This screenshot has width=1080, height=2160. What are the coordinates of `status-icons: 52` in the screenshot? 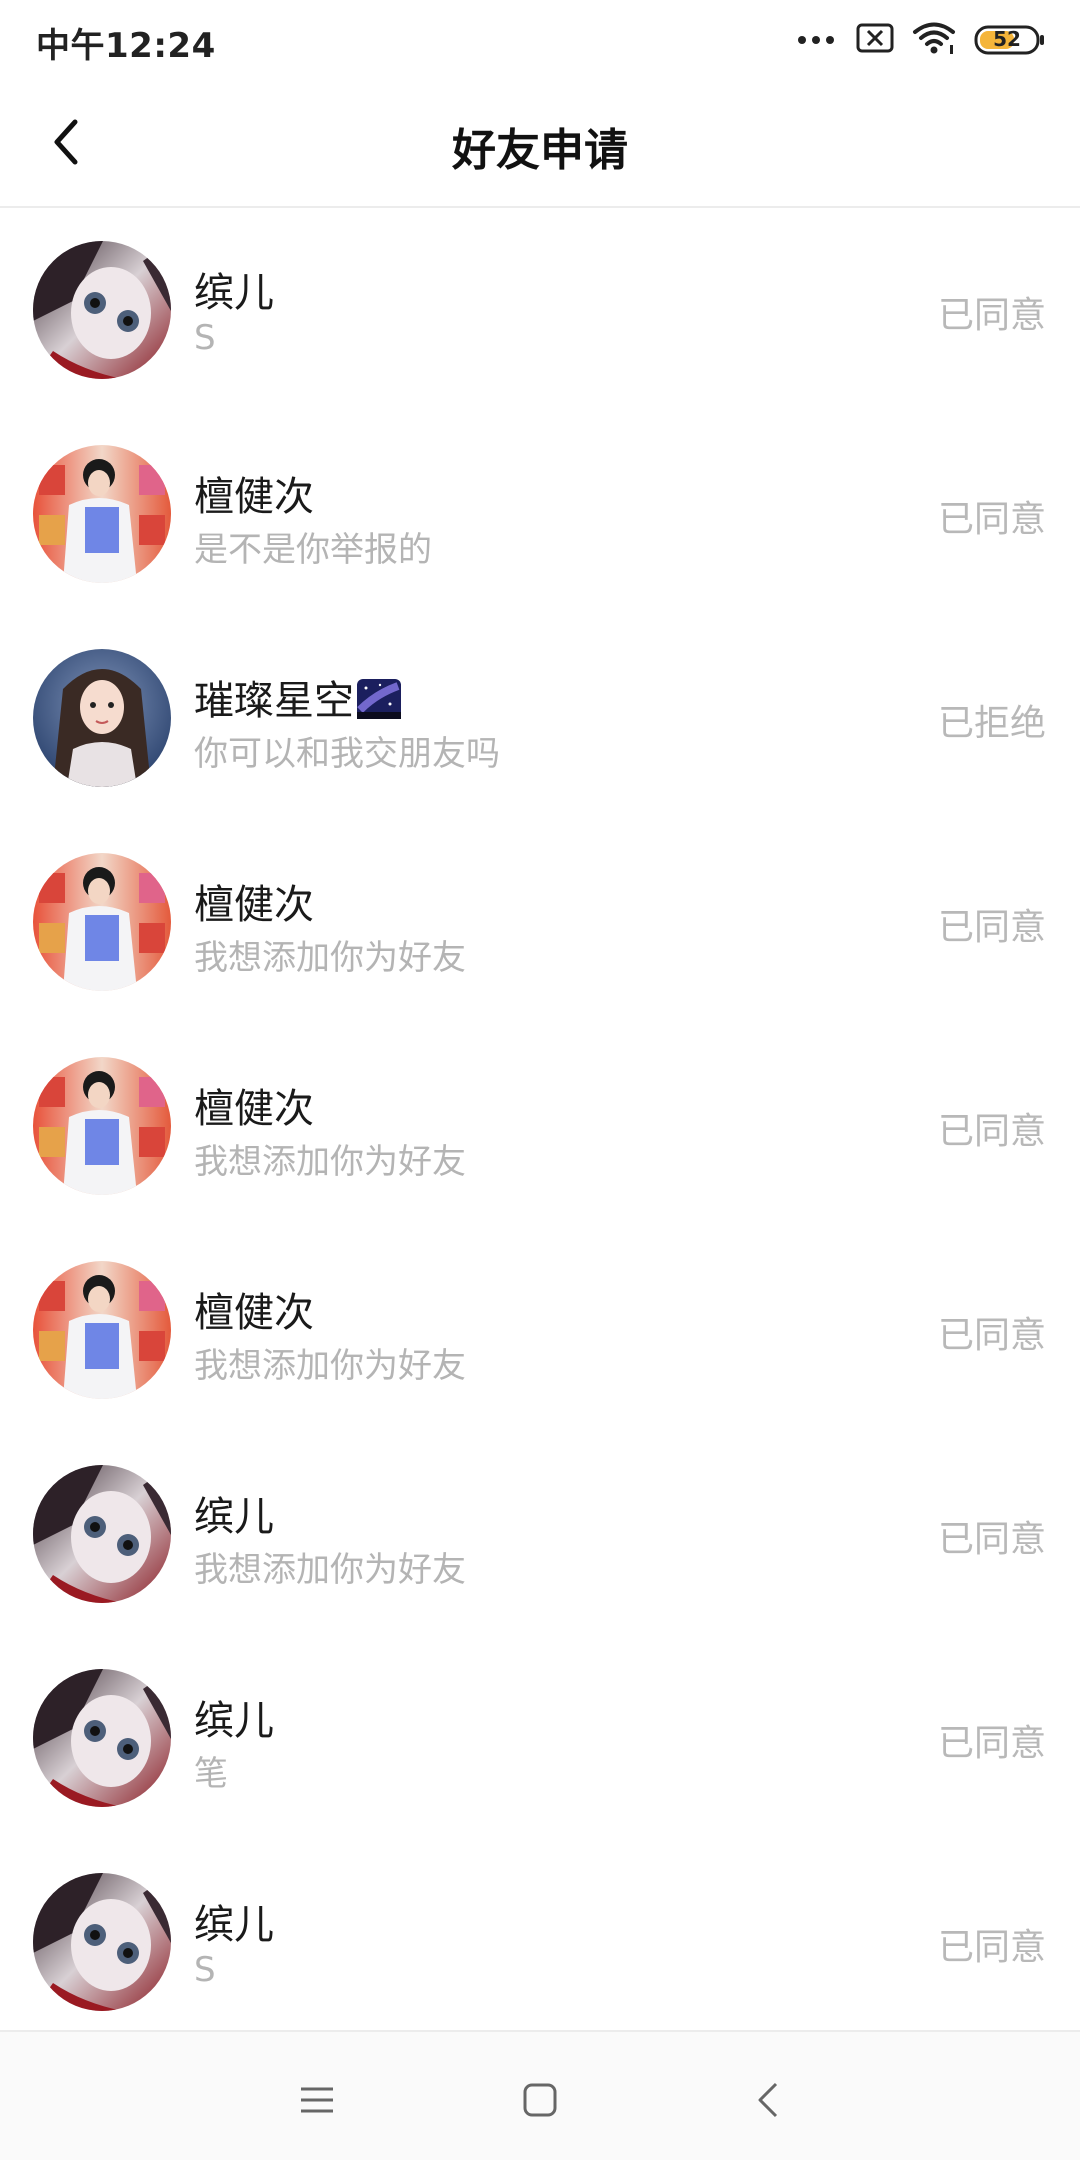 It's located at (922, 40).